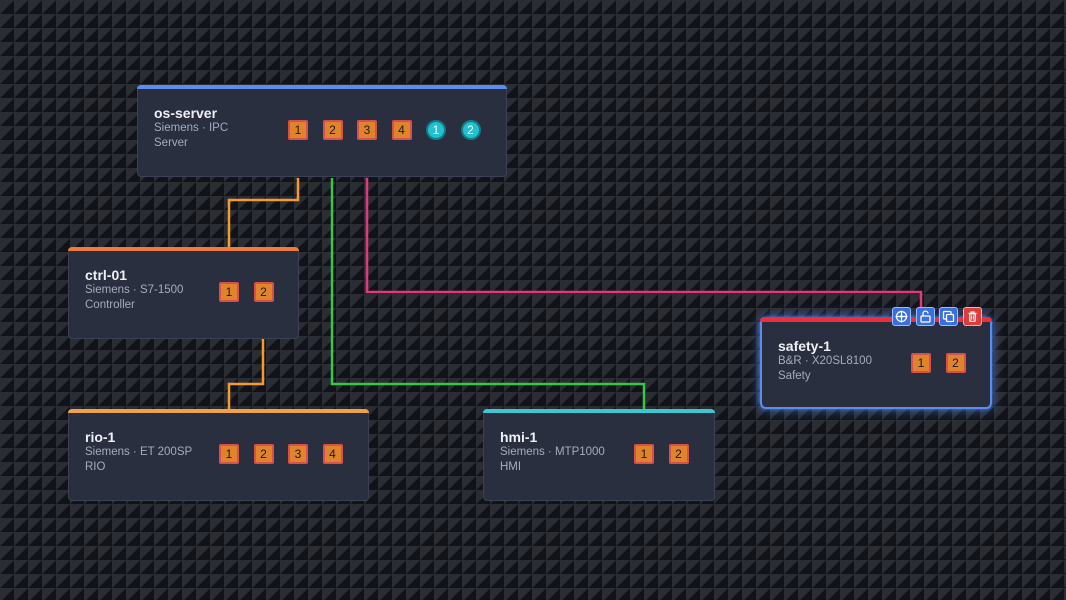 Image resolution: width=1066 pixels, height=600 pixels. Describe the element at coordinates (972, 316) in the screenshot. I see `delete-icon` at that location.